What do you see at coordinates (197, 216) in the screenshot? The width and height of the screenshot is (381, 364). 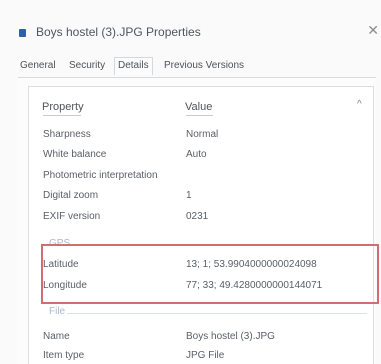 I see `property-value: 0231` at bounding box center [197, 216].